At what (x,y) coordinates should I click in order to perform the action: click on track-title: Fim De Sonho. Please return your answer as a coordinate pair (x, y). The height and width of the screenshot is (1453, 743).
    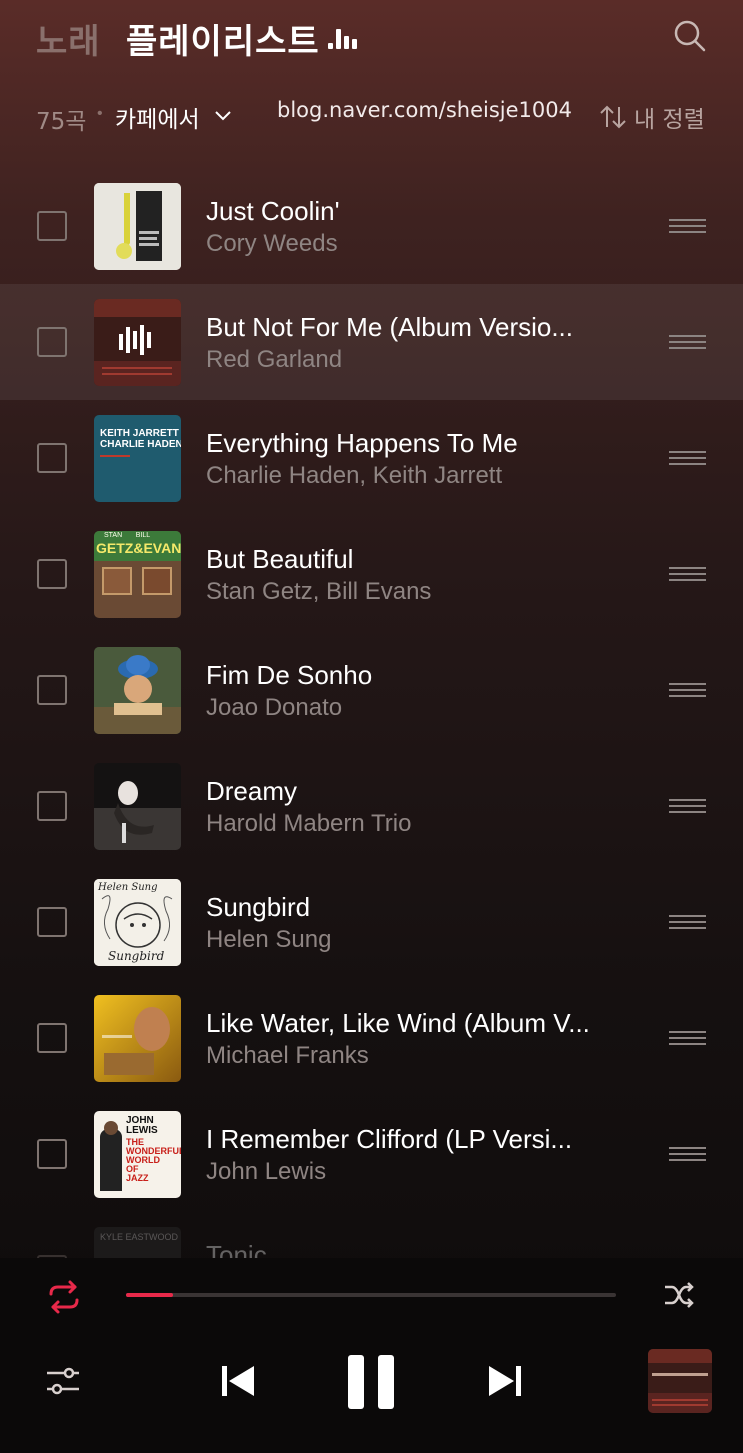
    Looking at the image, I should click on (289, 675).